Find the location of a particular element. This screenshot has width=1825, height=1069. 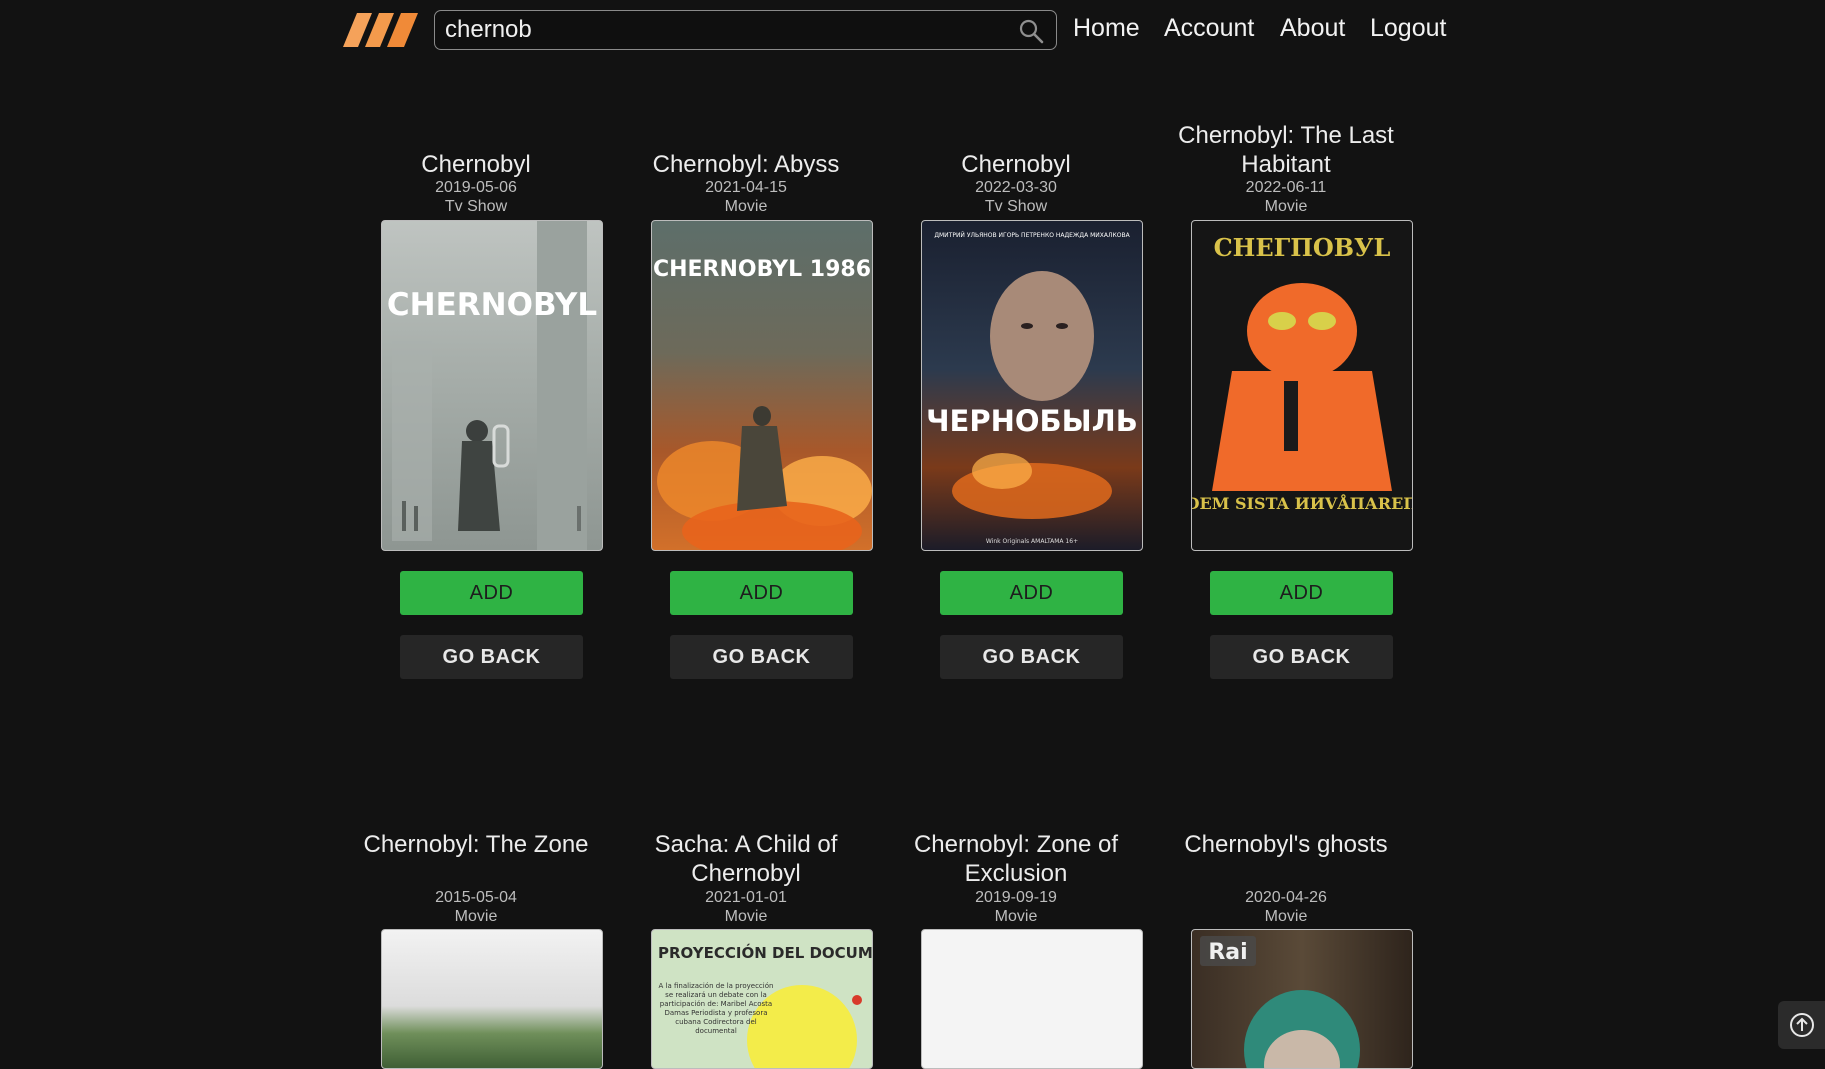

poster-title-text: CHERNOBYL 1986 is located at coordinates (762, 269).